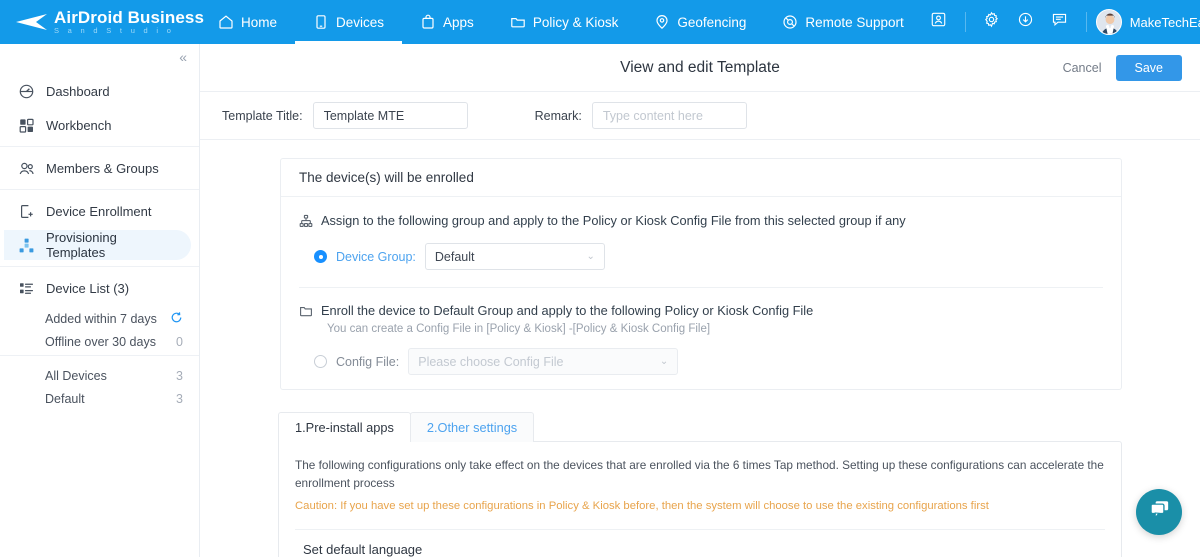 The width and height of the screenshot is (1200, 557). I want to click on sidebar-subitem-default: Default 3, so click(99, 398).